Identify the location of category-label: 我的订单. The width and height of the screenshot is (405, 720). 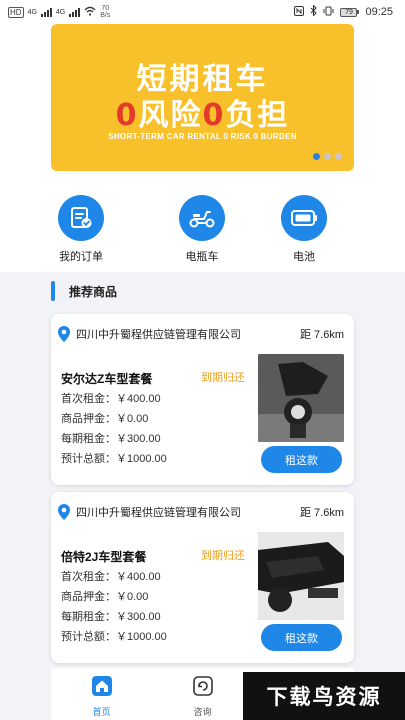
(81, 257).